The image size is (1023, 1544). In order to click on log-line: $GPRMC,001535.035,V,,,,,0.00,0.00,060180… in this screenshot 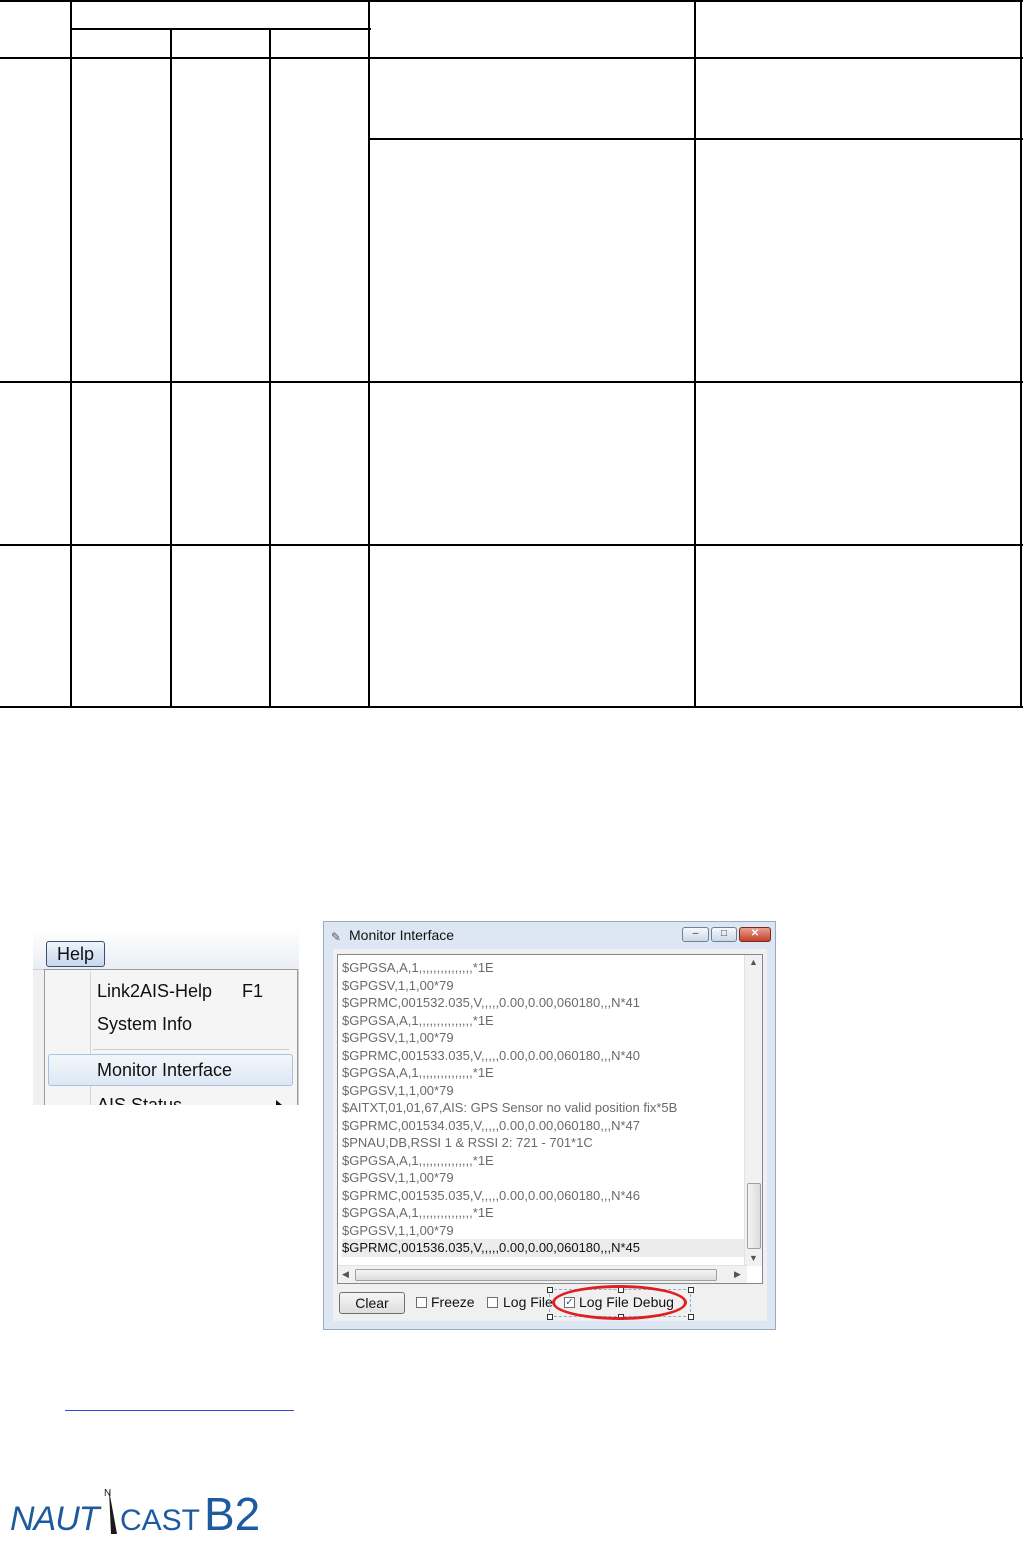, I will do `click(491, 1195)`.